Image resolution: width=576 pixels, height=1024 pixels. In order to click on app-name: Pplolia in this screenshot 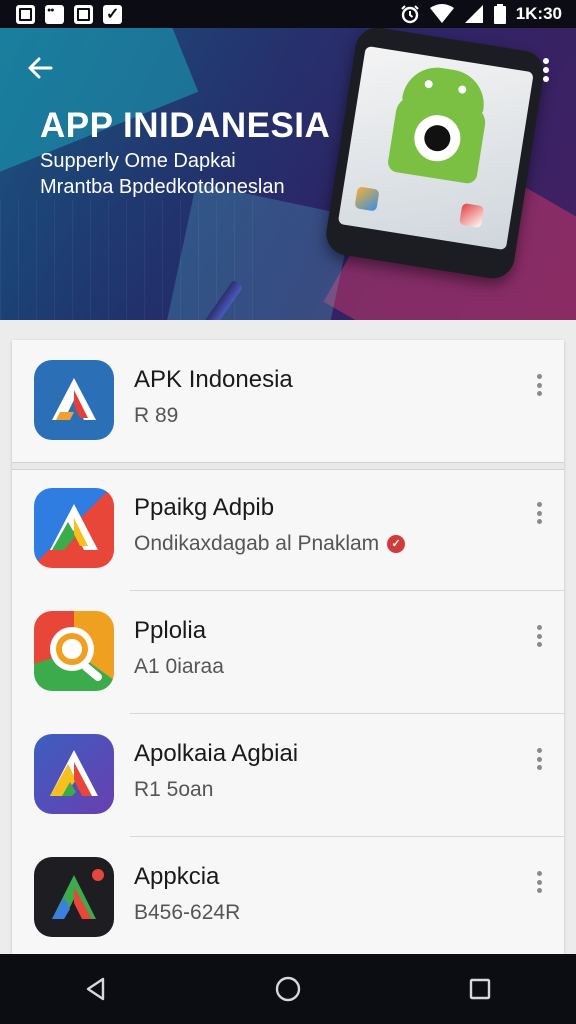, I will do `click(170, 630)`.